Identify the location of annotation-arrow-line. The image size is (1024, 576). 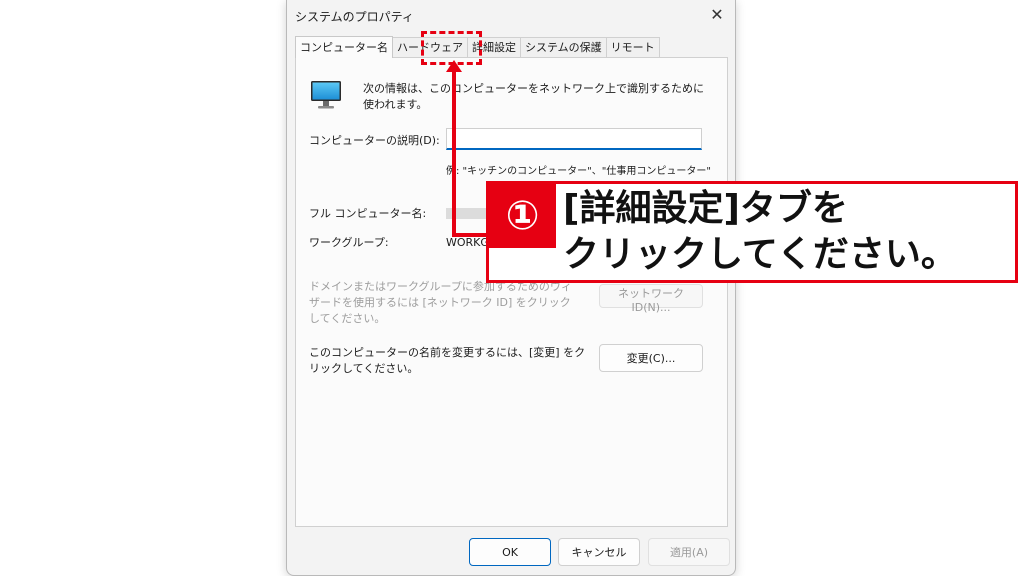
(454, 152).